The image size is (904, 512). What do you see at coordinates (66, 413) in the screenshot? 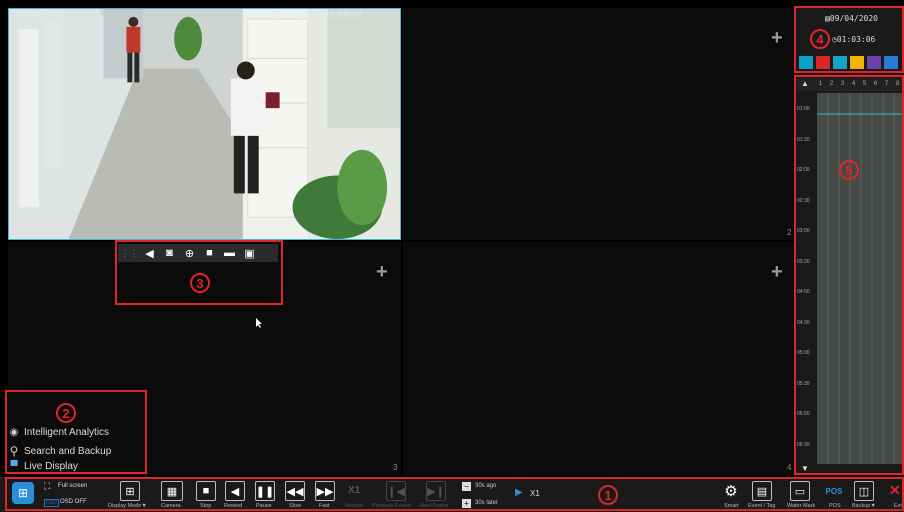
I see `callout-2: 2` at bounding box center [66, 413].